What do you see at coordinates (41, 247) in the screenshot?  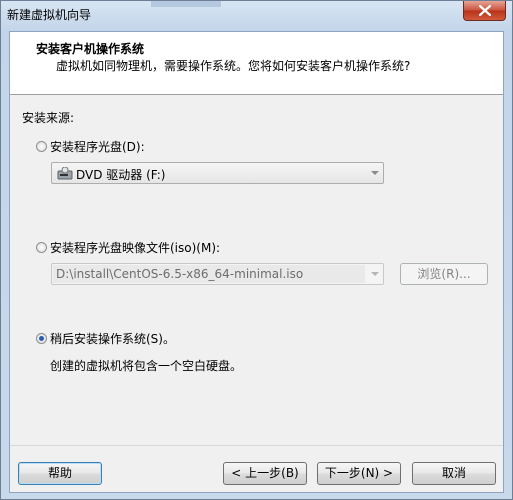 I see `iso-radio` at bounding box center [41, 247].